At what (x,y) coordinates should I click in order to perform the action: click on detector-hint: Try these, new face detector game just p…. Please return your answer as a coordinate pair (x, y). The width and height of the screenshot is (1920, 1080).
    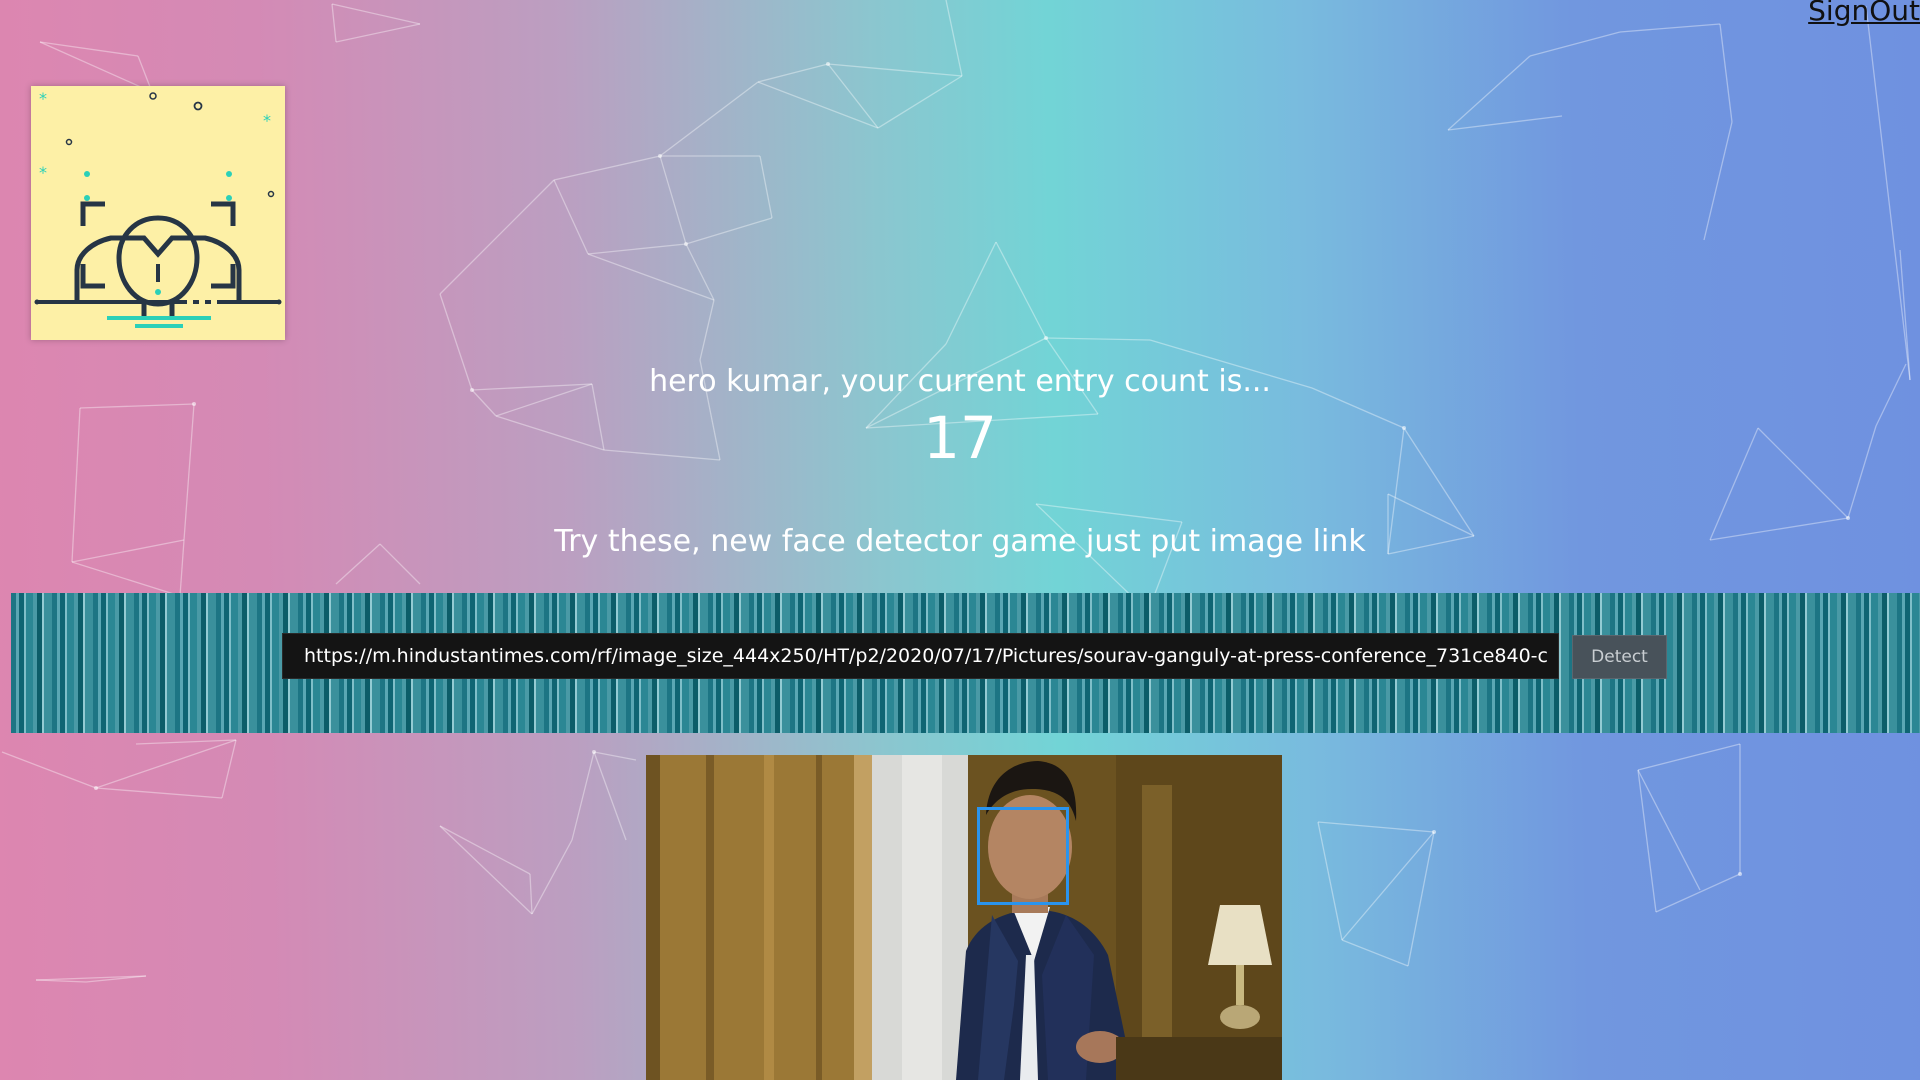
    Looking at the image, I should click on (960, 541).